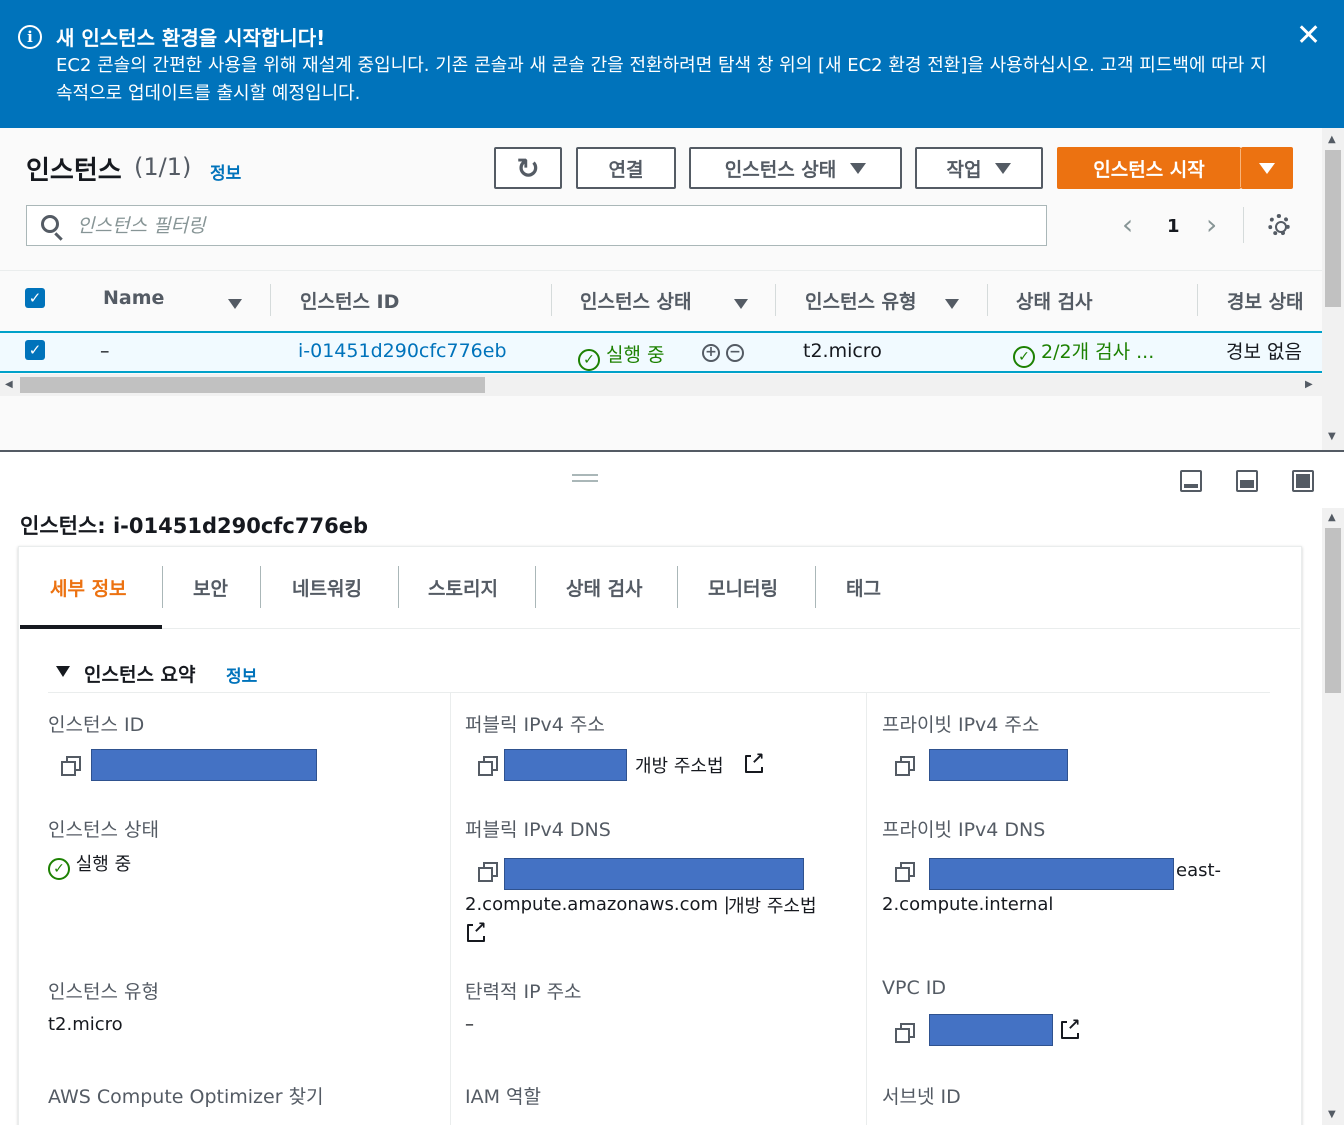 The height and width of the screenshot is (1125, 1344). I want to click on elastic-ip-value: –, so click(469, 1024).